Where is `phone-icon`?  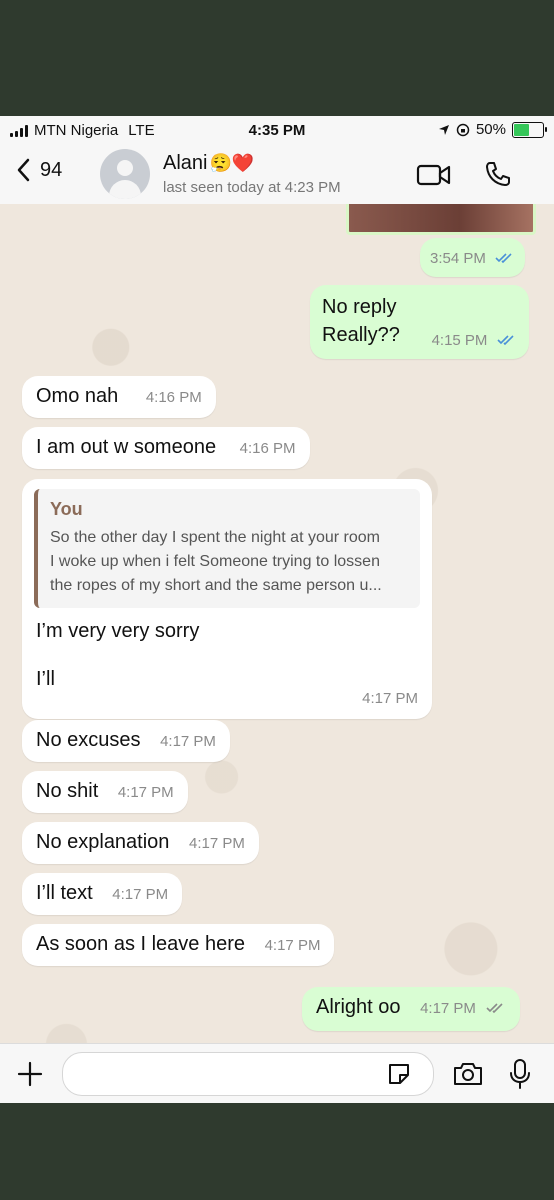
phone-icon is located at coordinates (498, 174).